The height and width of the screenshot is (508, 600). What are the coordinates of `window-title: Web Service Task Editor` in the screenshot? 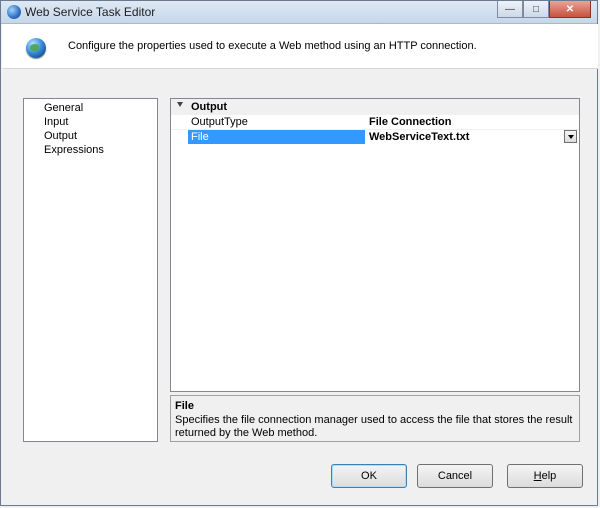 It's located at (90, 12).